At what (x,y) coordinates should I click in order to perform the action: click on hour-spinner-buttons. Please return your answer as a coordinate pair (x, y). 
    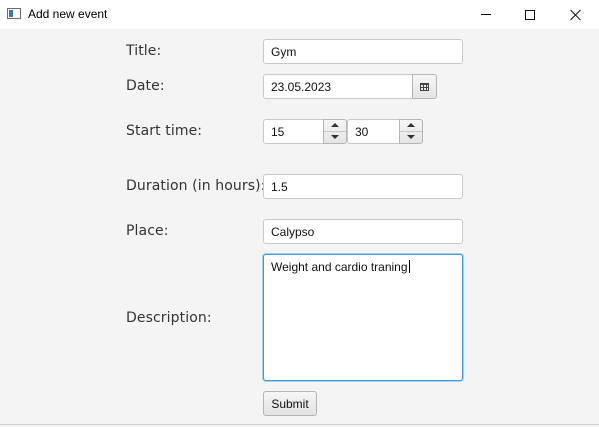
    Looking at the image, I should click on (335, 131).